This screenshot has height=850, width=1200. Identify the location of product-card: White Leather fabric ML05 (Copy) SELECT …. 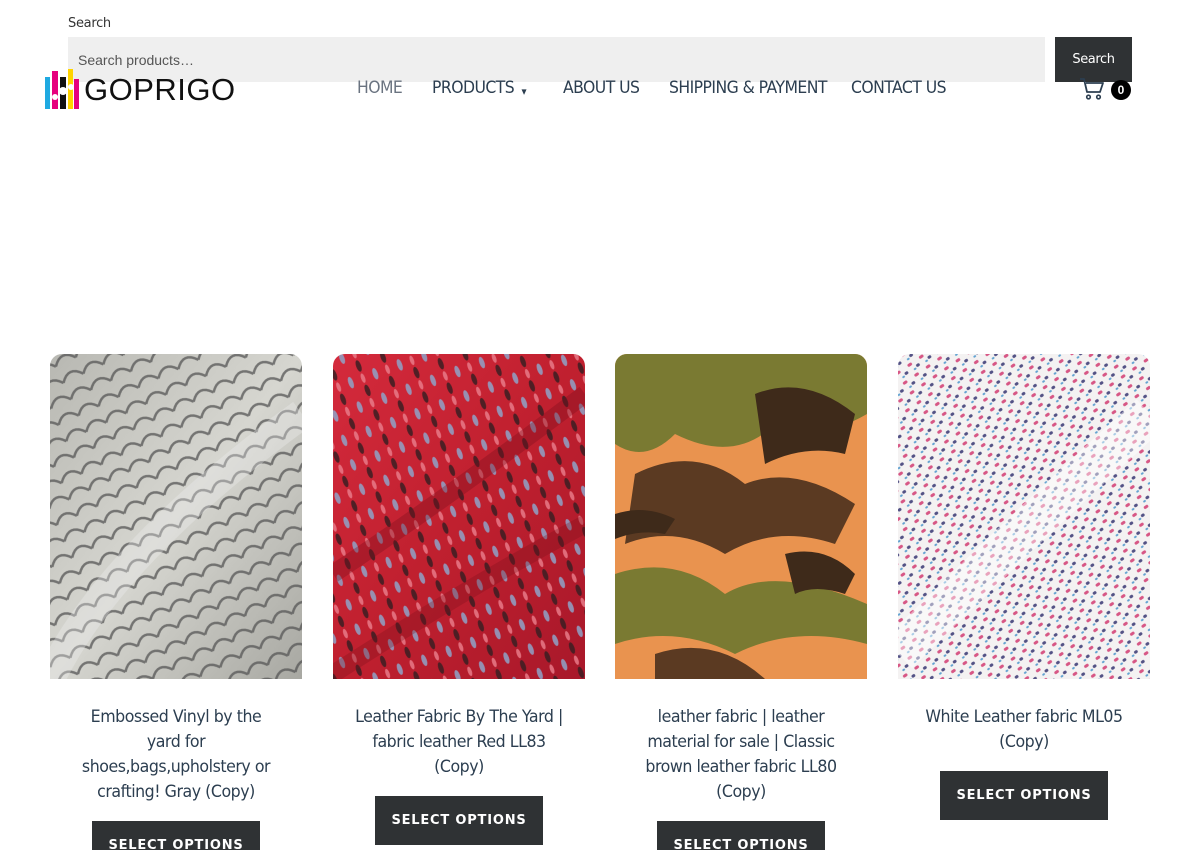
(1024, 587).